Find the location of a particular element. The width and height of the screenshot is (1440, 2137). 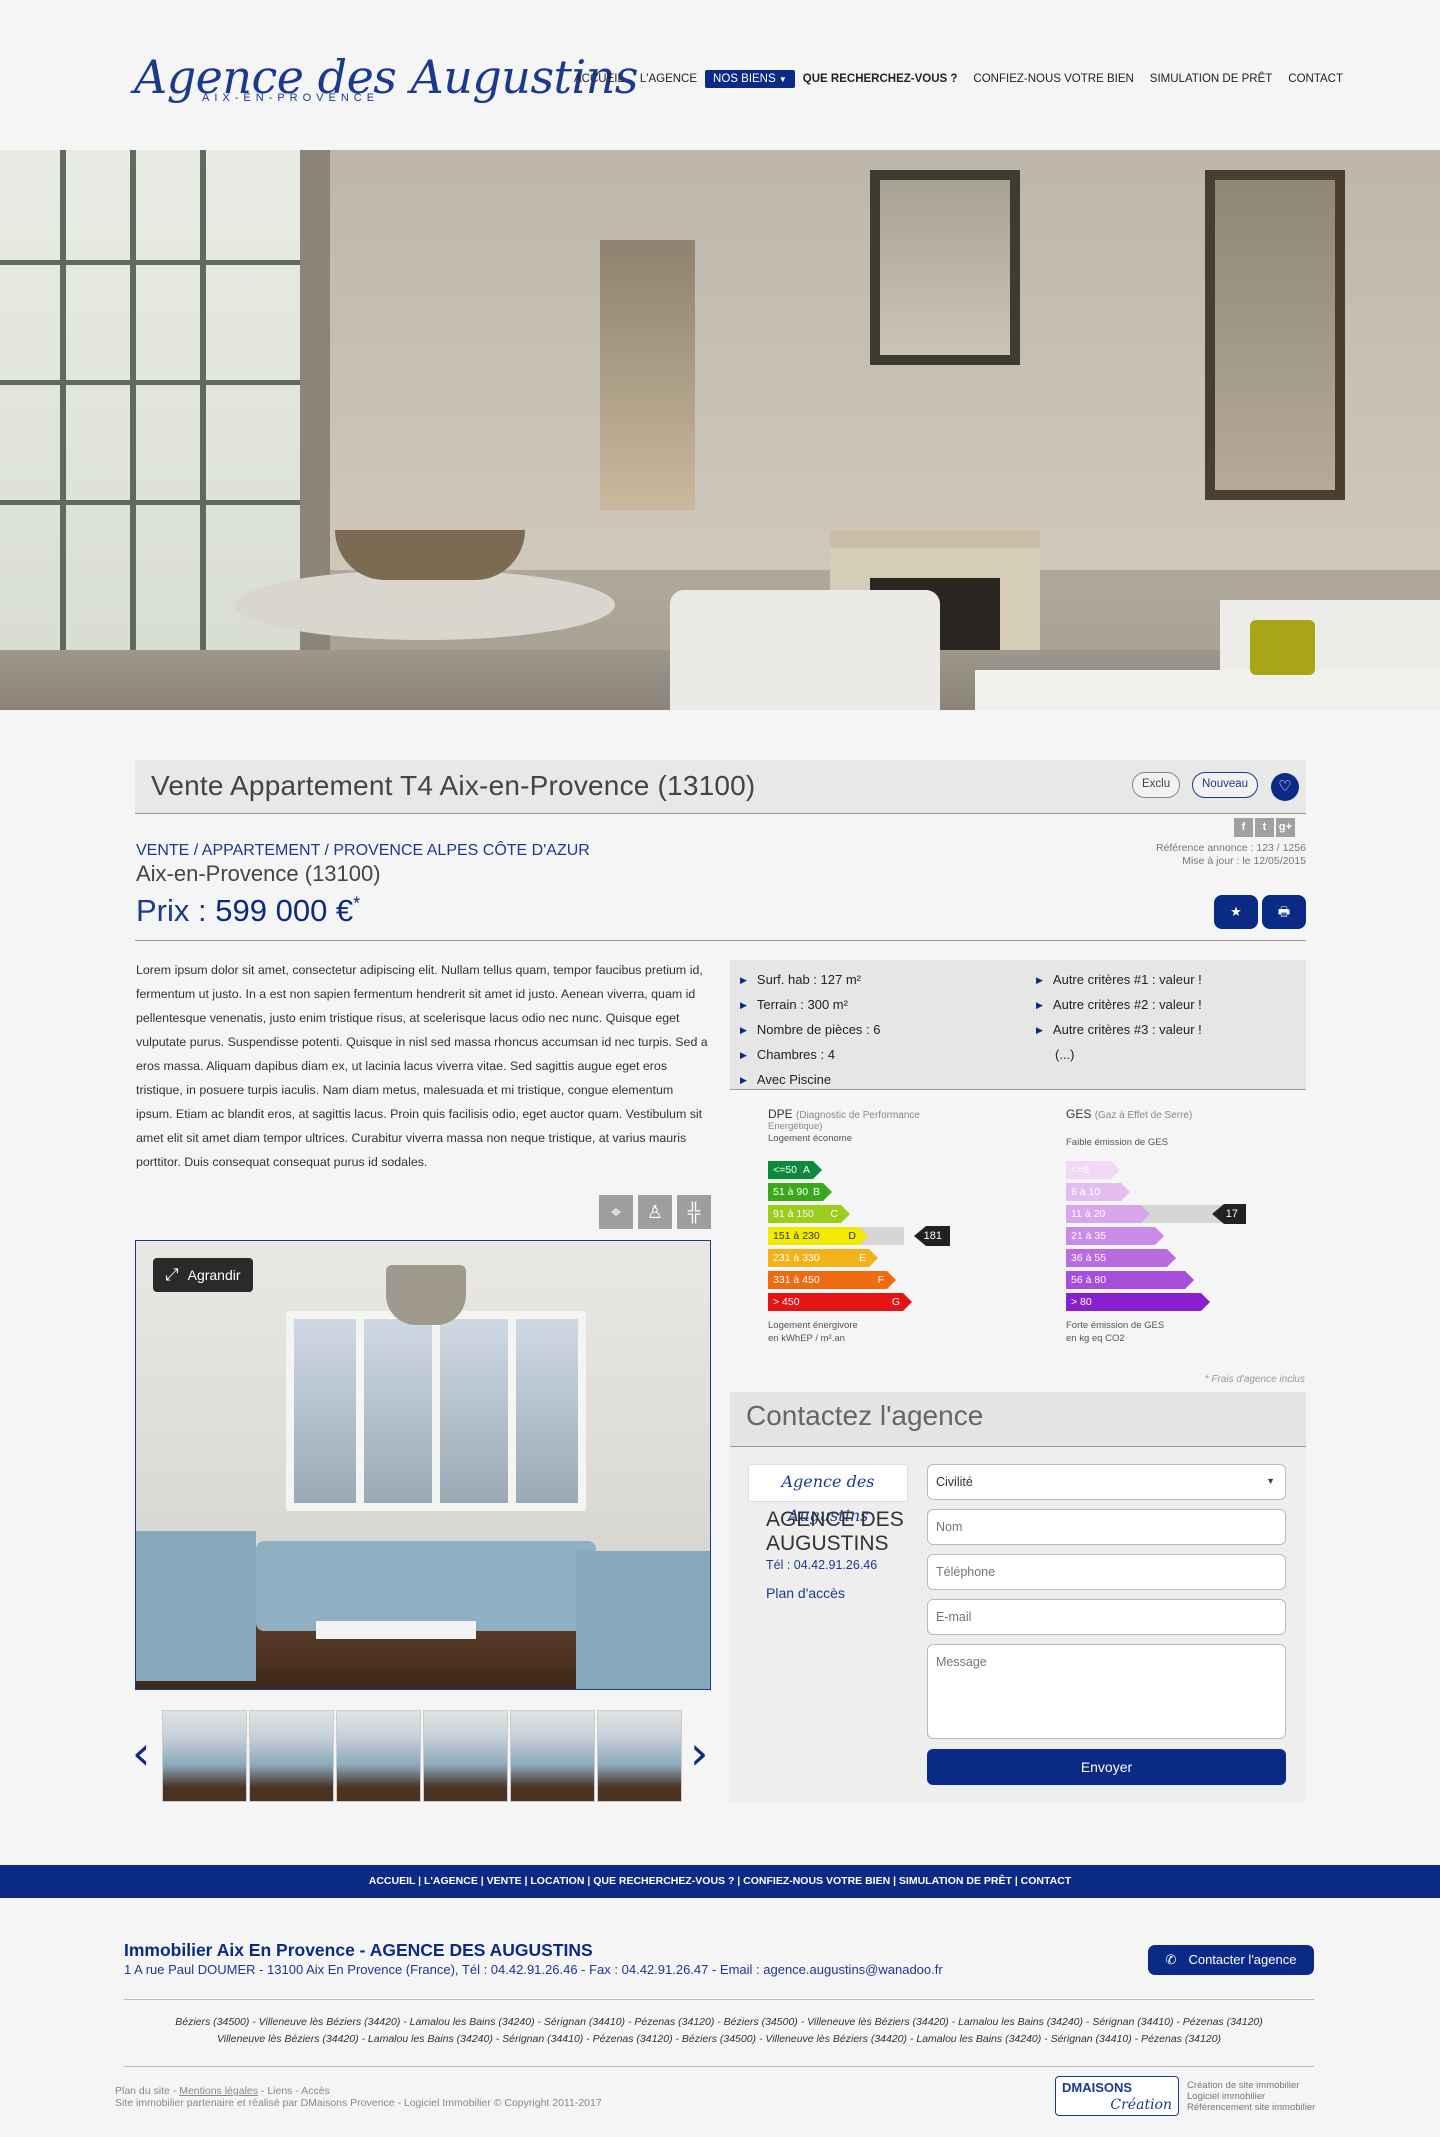

chevron-right-icon: › is located at coordinates (699, 1753).